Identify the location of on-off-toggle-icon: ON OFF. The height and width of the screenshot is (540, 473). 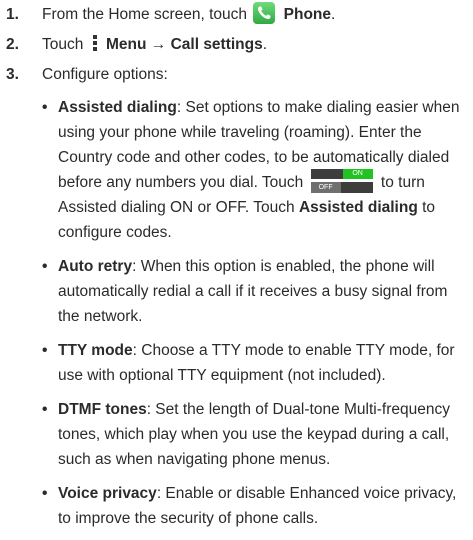
(341, 181).